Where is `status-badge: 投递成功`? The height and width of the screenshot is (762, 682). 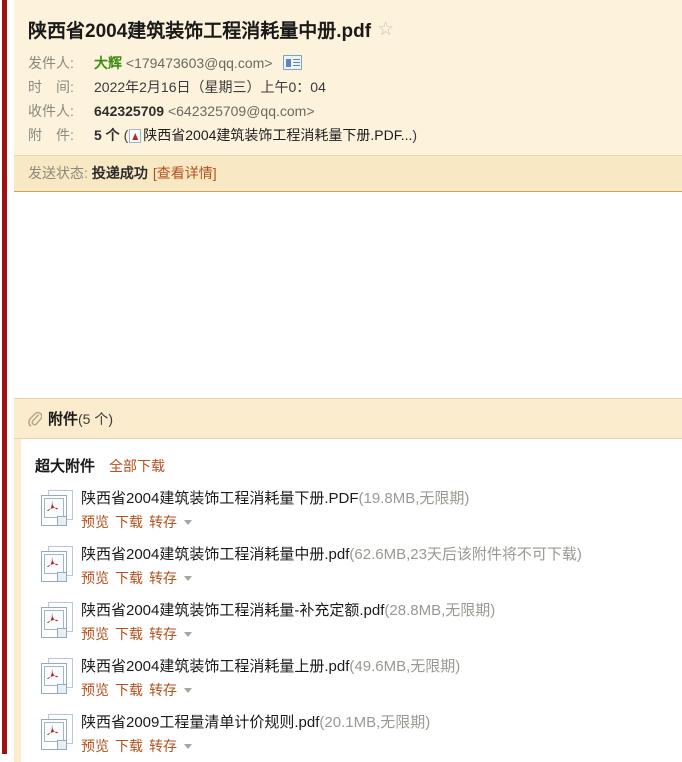 status-badge: 投递成功 is located at coordinates (119, 173).